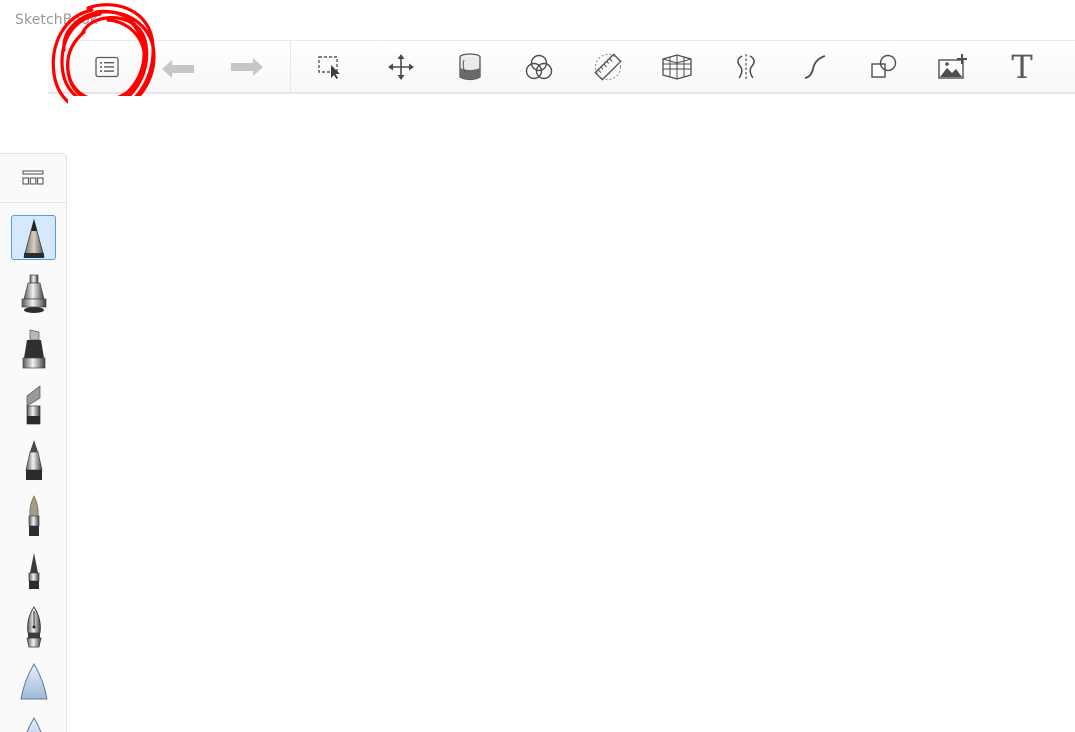 The width and height of the screenshot is (1075, 732). What do you see at coordinates (561, 67) in the screenshot?
I see `main-toolbar: T` at bounding box center [561, 67].